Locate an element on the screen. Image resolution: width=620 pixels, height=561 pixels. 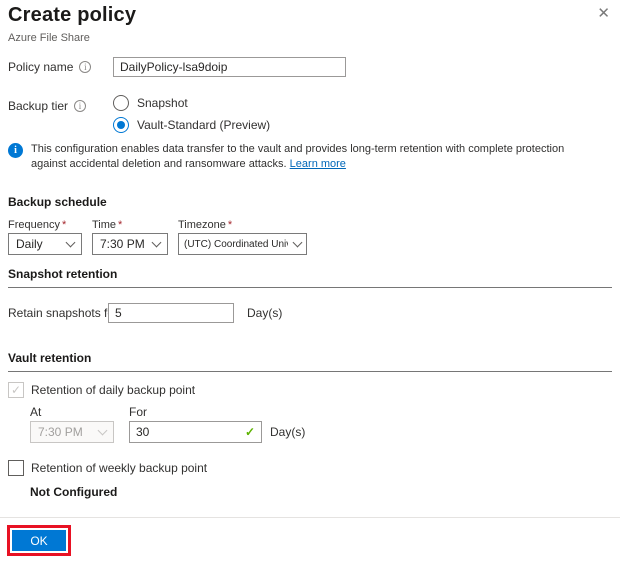
ok-button: OK is located at coordinates (39, 540).